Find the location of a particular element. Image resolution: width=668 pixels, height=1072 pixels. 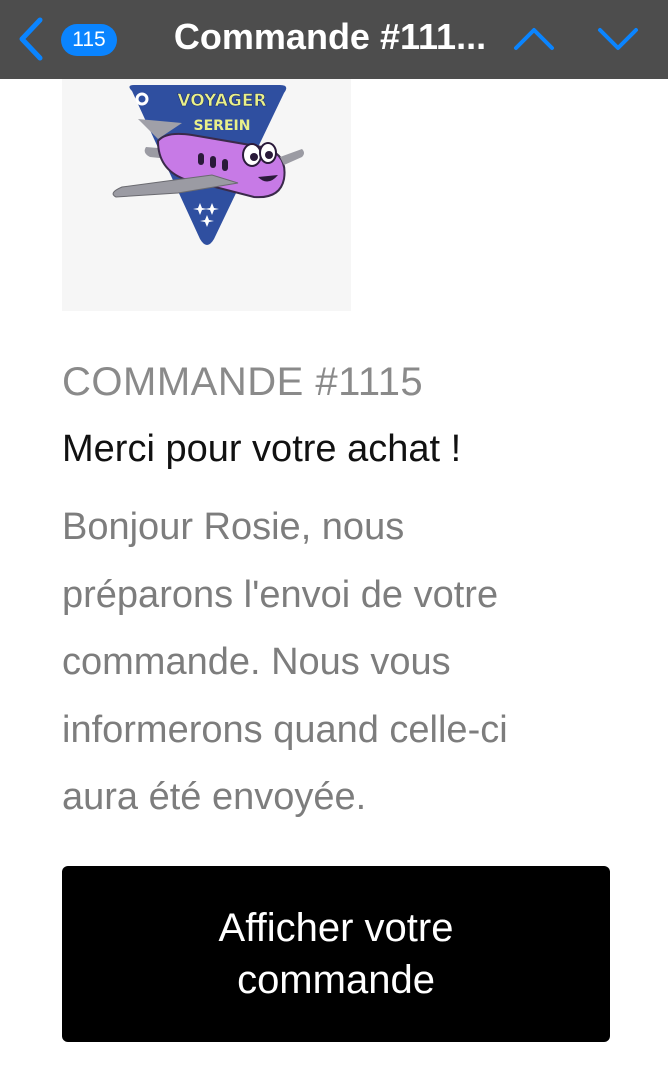

view-order-button-label-line1: Afficher votre is located at coordinates (336, 928).